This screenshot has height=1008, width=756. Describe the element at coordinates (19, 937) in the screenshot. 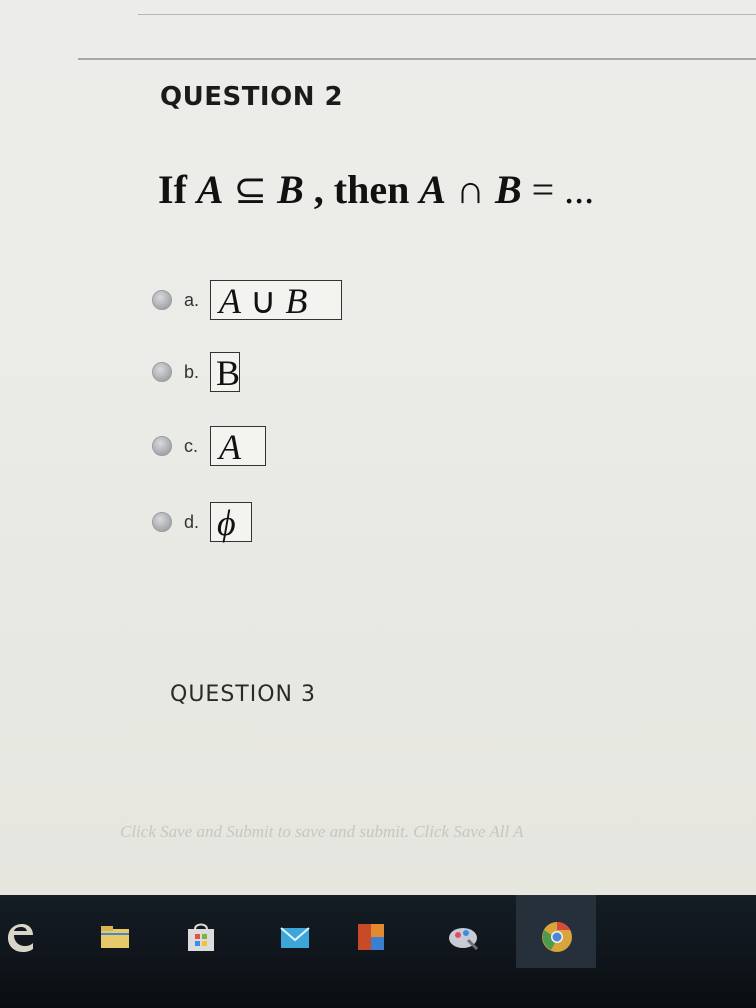

I see `edge-icon` at that location.